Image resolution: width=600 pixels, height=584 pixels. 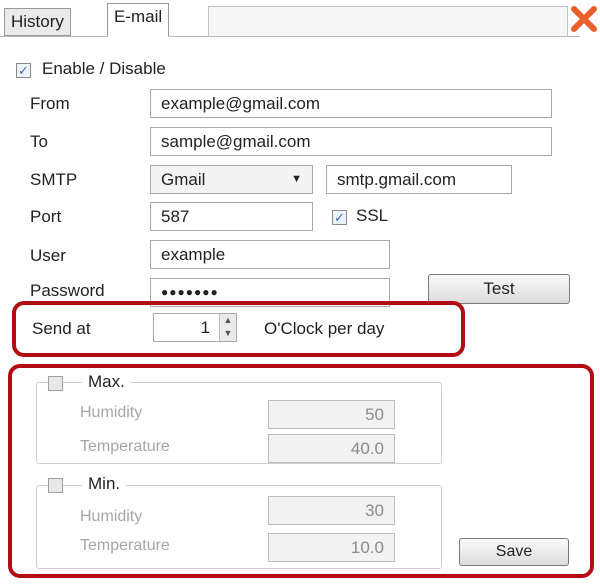 What do you see at coordinates (331, 448) in the screenshot?
I see `max-temperature-field: 40.0` at bounding box center [331, 448].